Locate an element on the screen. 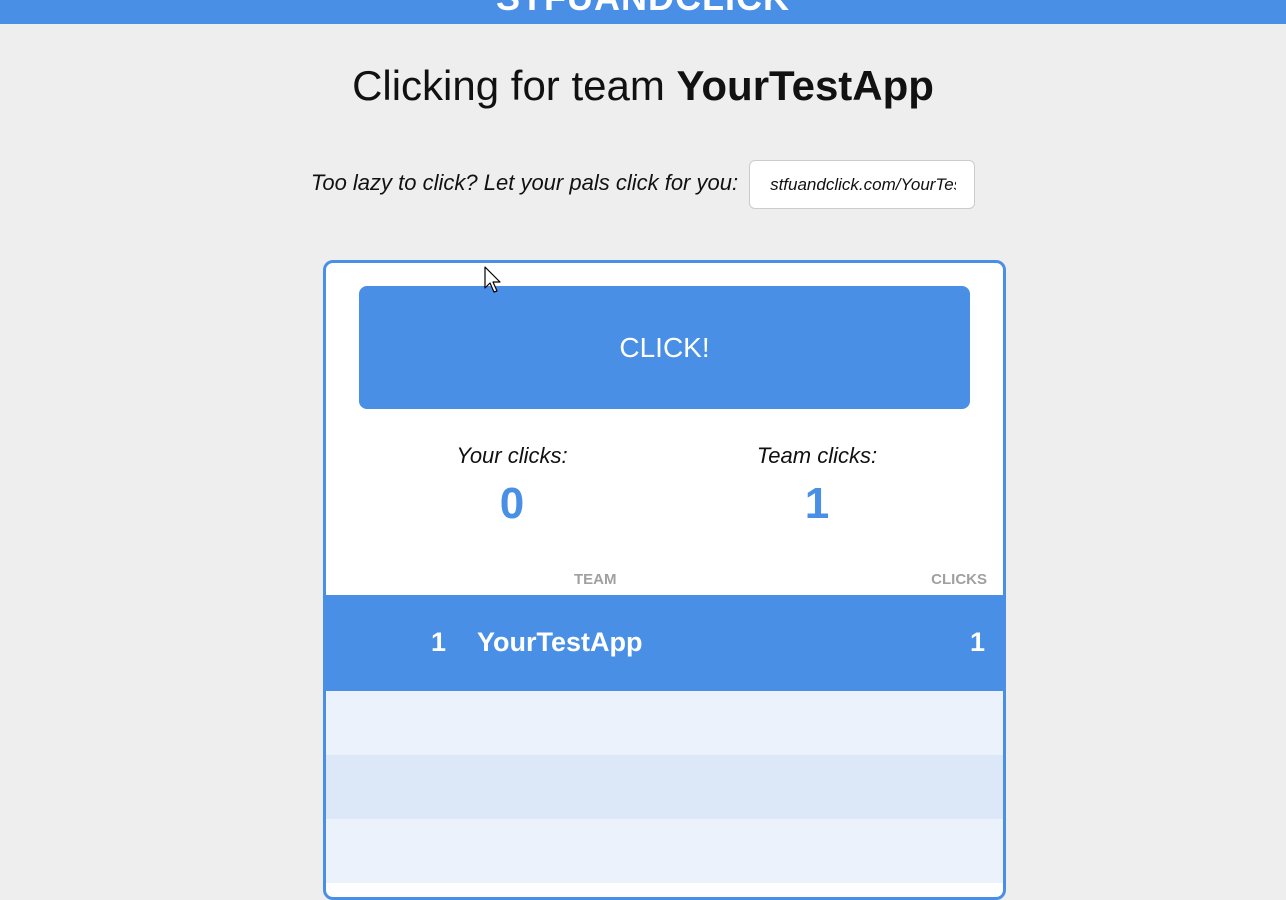  row-team-name: YourTestApp is located at coordinates (560, 642).